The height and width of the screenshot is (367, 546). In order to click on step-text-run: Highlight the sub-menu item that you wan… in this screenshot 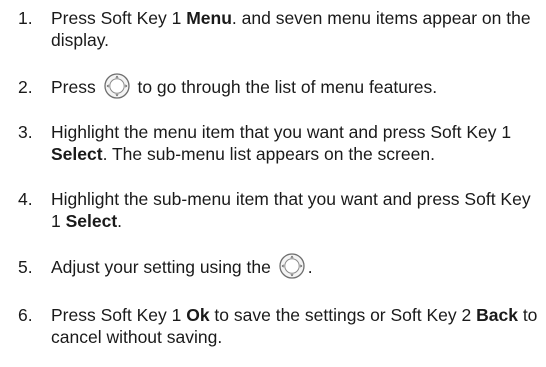, I will do `click(291, 210)`.